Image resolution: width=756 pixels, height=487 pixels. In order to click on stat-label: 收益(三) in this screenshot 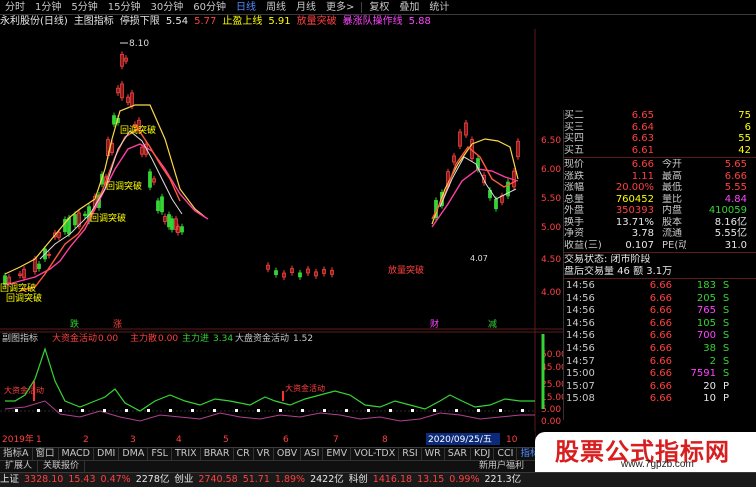, I will do `click(583, 245)`.